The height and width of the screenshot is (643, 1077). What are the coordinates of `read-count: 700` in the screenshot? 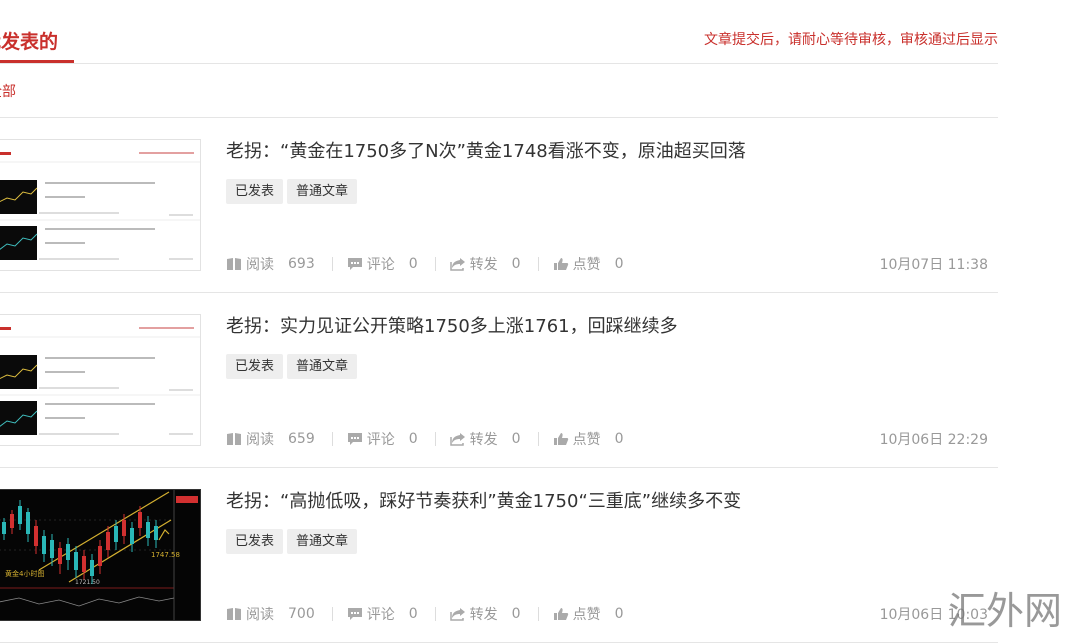 It's located at (301, 614).